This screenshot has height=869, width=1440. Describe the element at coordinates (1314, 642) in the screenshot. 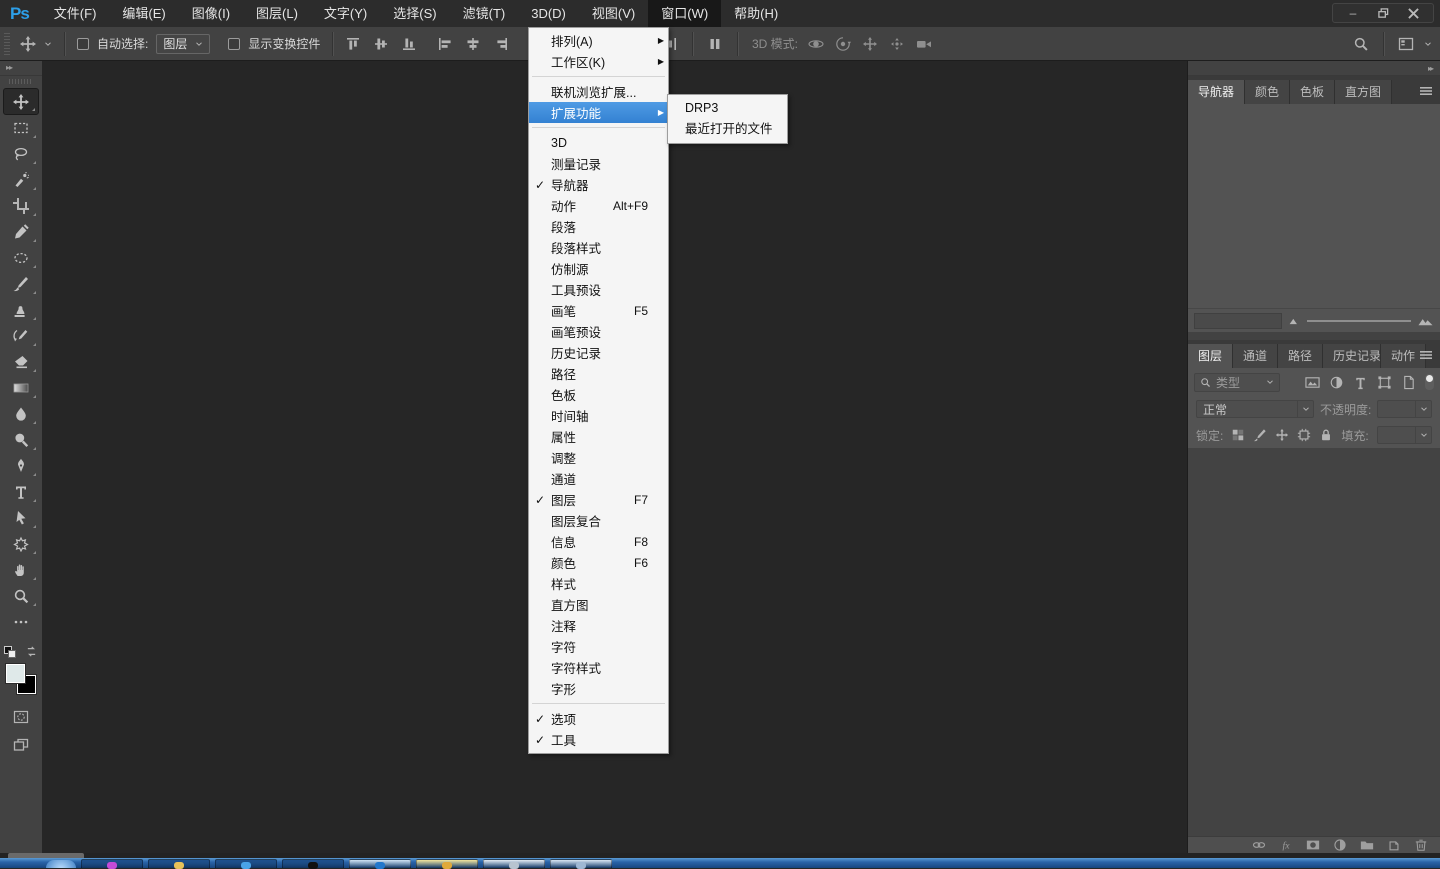

I see `layers-list` at that location.